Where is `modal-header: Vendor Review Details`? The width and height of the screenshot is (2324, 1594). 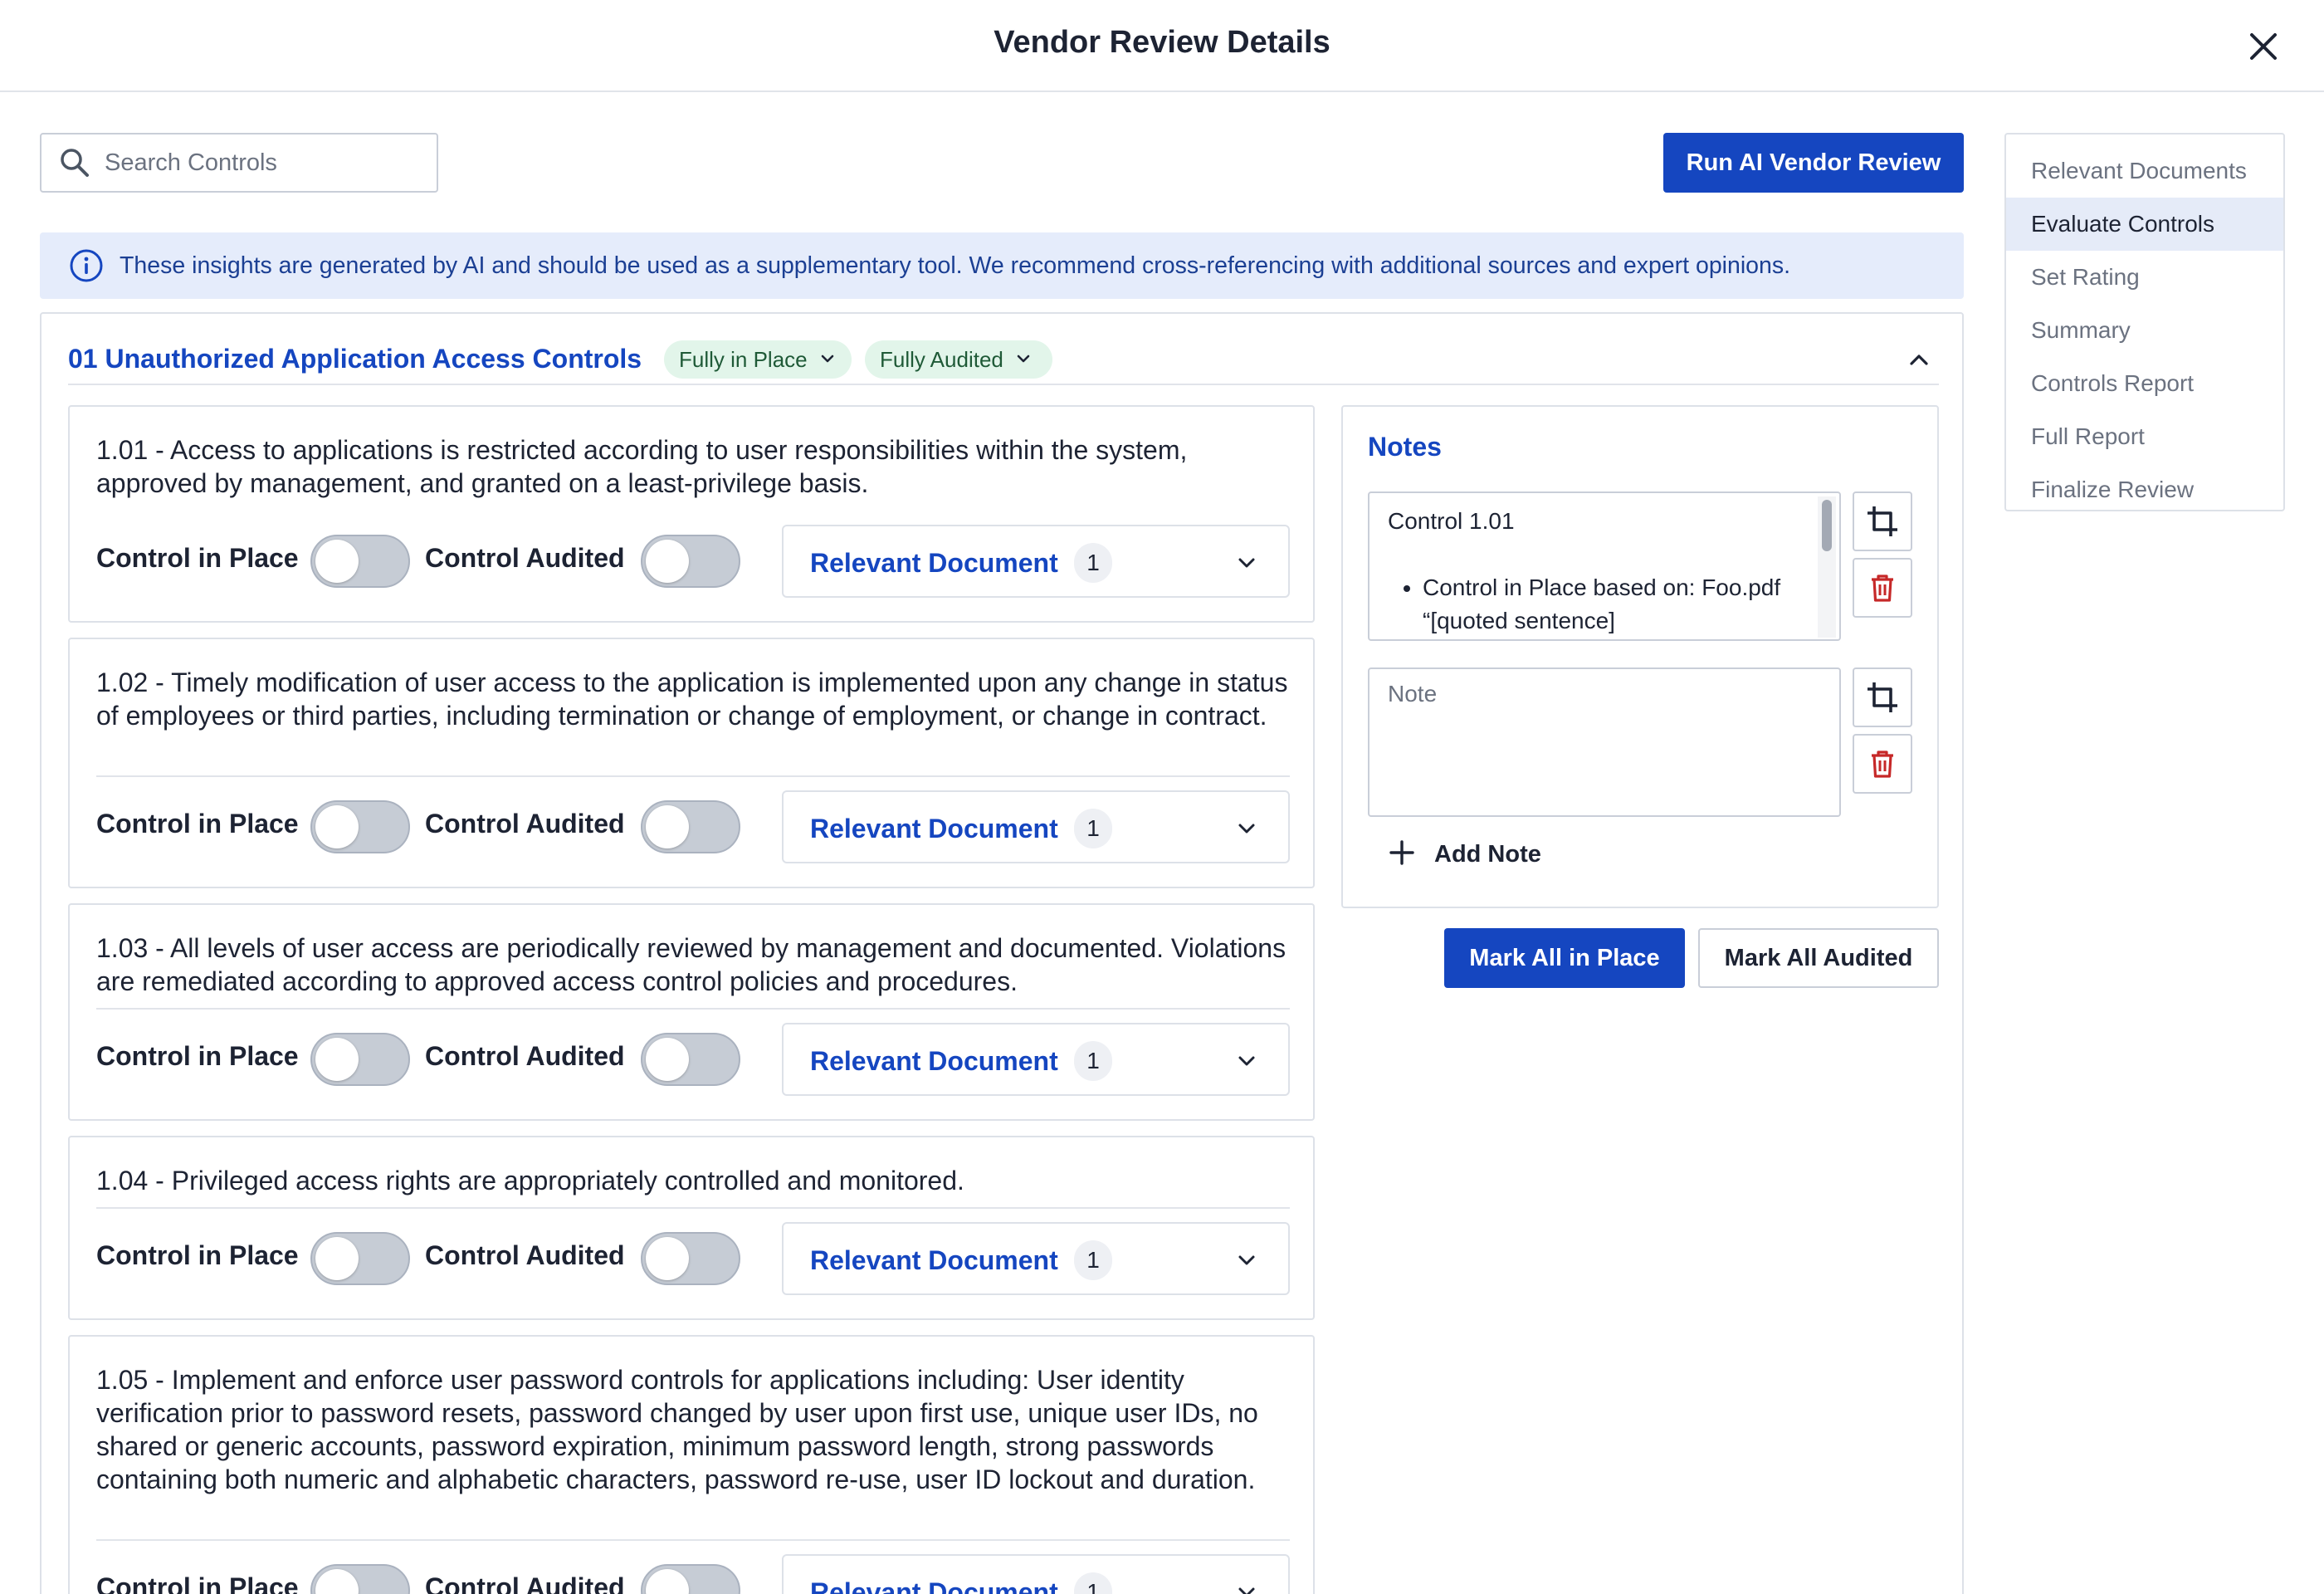
modal-header: Vendor Review Details is located at coordinates (1162, 46).